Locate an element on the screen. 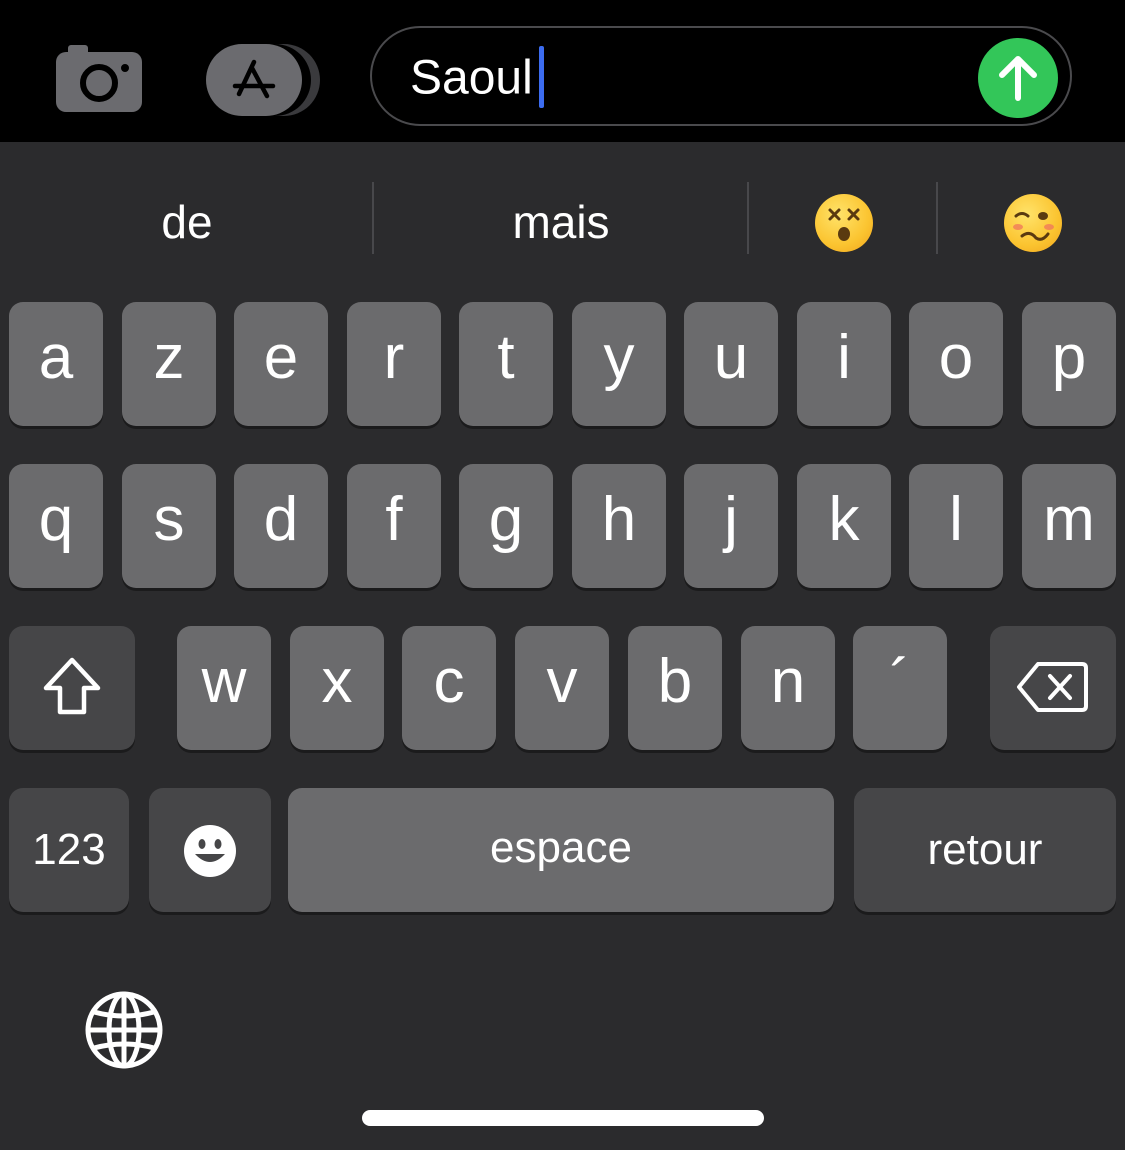  shift-key is located at coordinates (72, 688).